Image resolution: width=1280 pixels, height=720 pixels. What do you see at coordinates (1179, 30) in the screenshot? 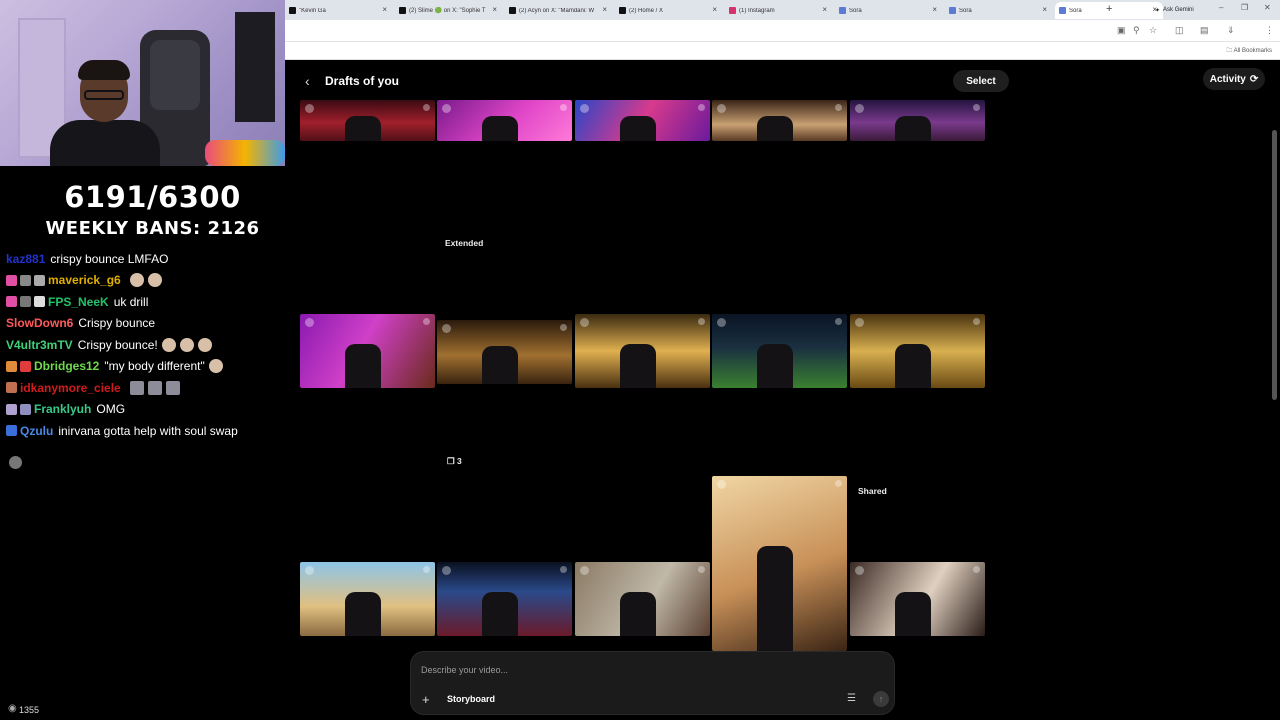
I see `extensions-icon: ◫` at bounding box center [1179, 30].